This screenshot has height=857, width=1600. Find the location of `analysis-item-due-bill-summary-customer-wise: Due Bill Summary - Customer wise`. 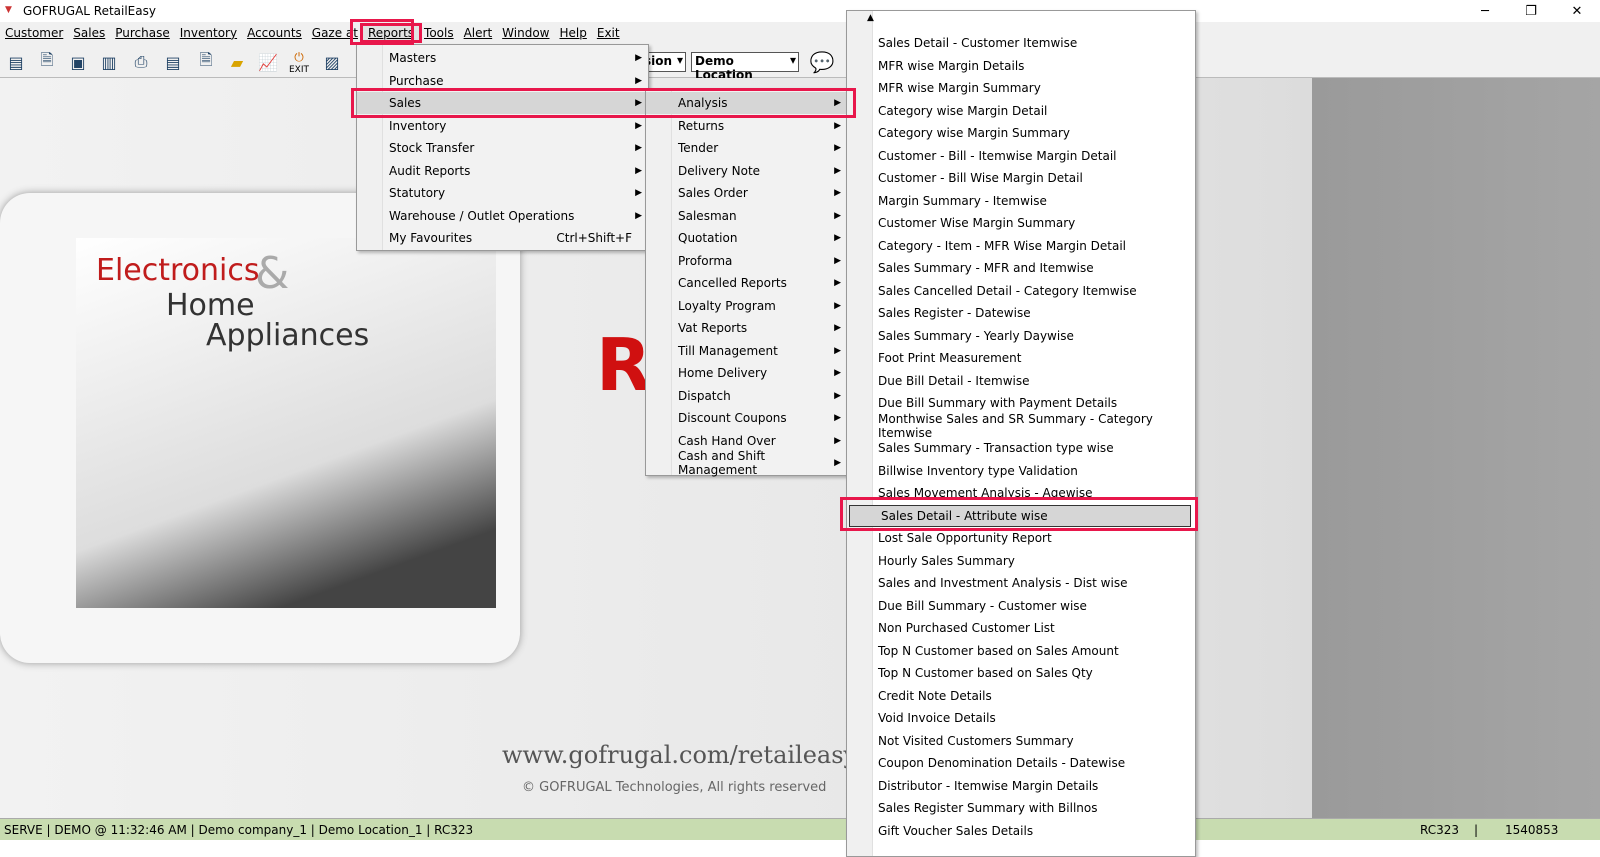

analysis-item-due-bill-summary-customer-wise: Due Bill Summary - Customer wise is located at coordinates (1021, 606).